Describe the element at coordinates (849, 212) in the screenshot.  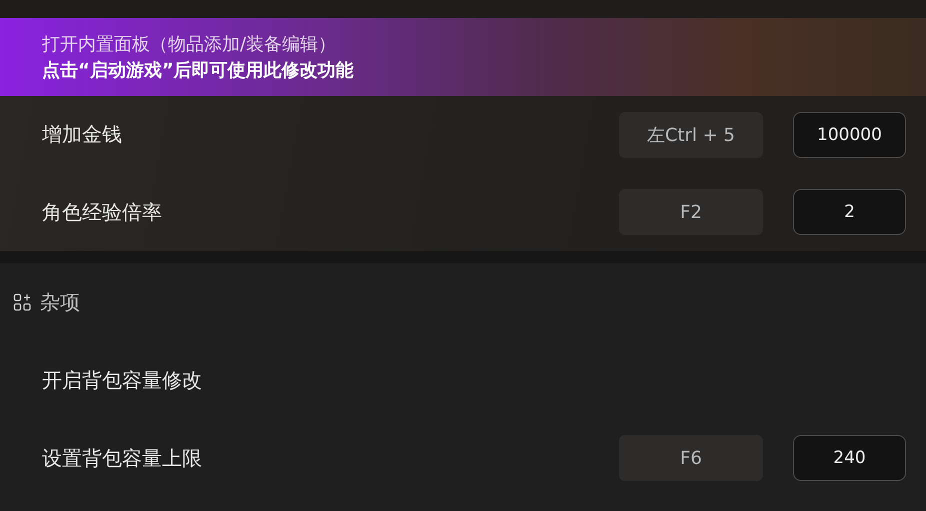
I see `value-field: 2` at that location.